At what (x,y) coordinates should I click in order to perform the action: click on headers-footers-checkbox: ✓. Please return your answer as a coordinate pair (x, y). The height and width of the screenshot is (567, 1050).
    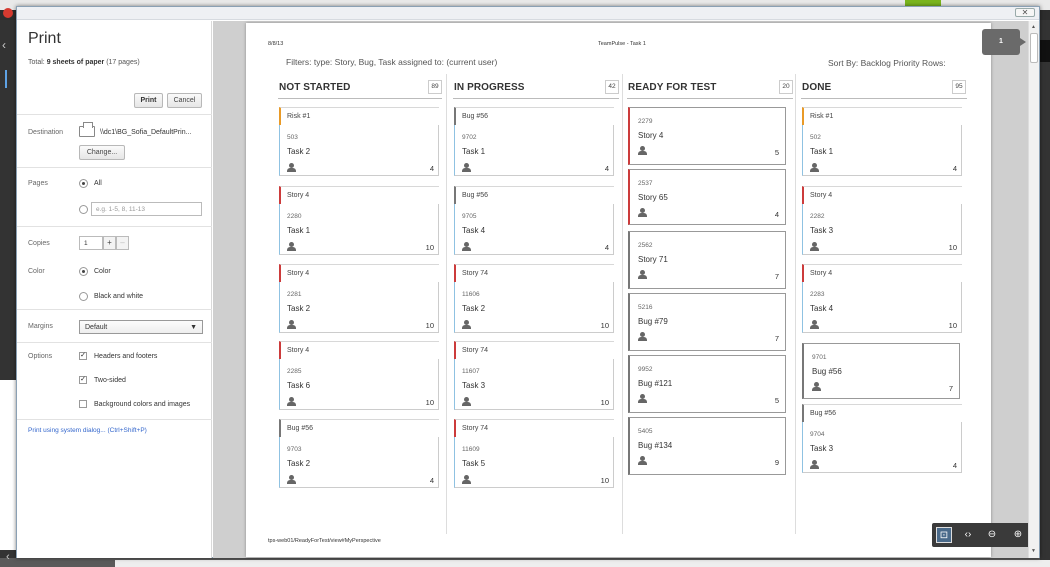
    Looking at the image, I should click on (83, 356).